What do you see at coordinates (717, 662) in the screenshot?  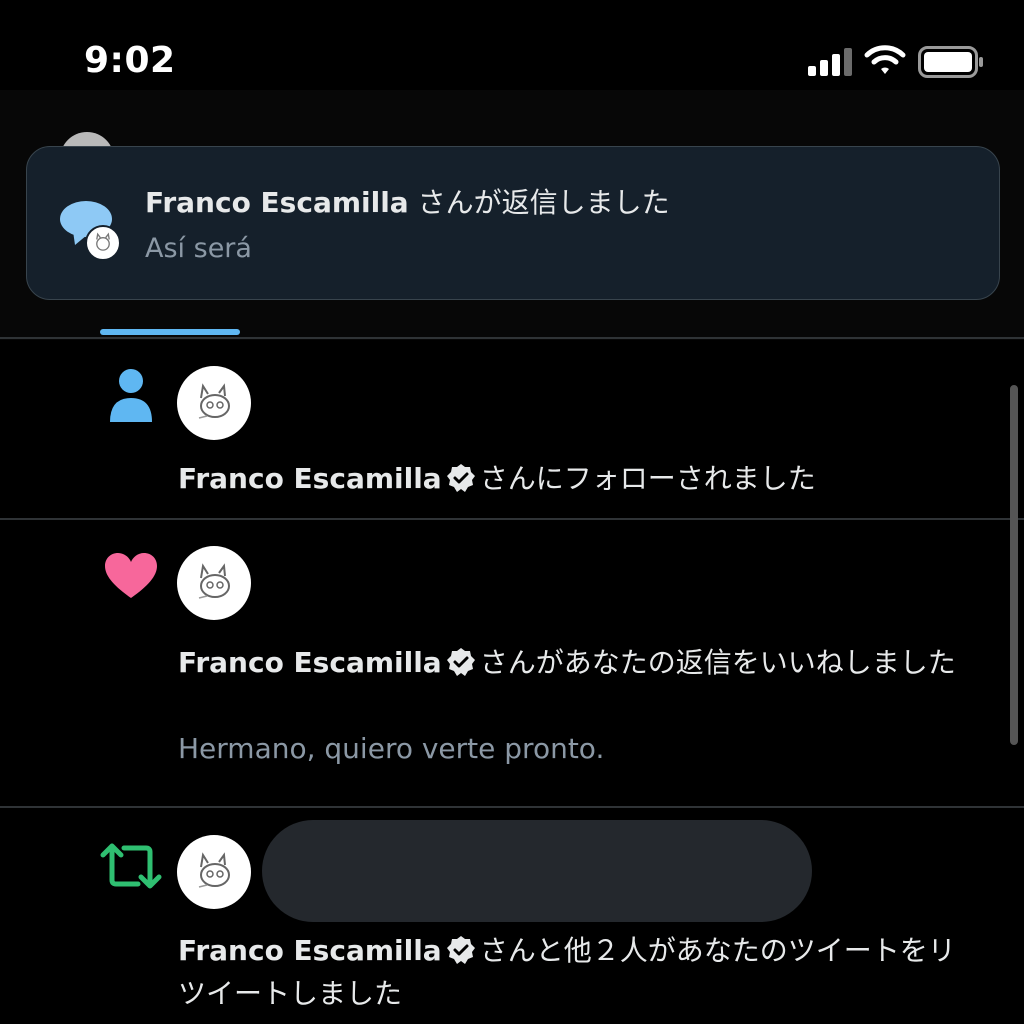 I see `notification-action-text: さんがあなたの返信をいいねしました` at bounding box center [717, 662].